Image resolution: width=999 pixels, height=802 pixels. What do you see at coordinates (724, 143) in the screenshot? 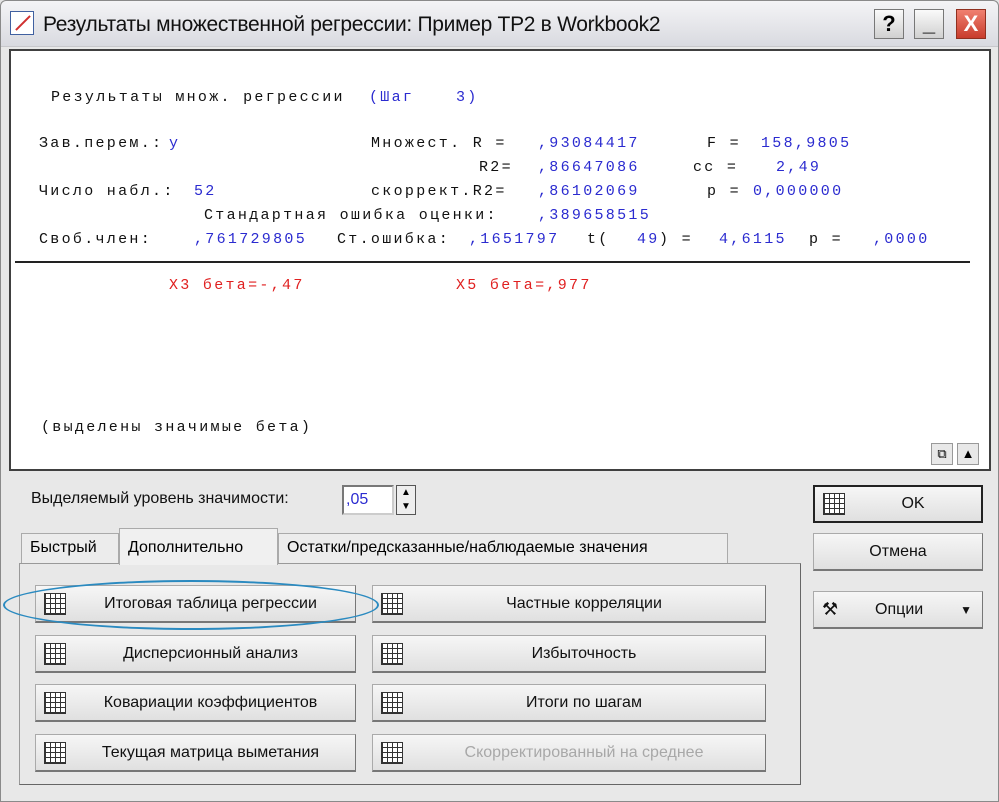
I see `f-label: F =` at bounding box center [724, 143].